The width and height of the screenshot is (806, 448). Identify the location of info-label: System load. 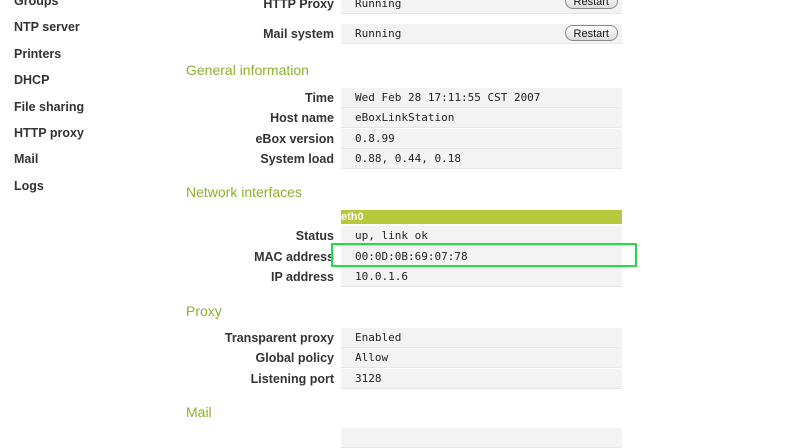
(297, 159).